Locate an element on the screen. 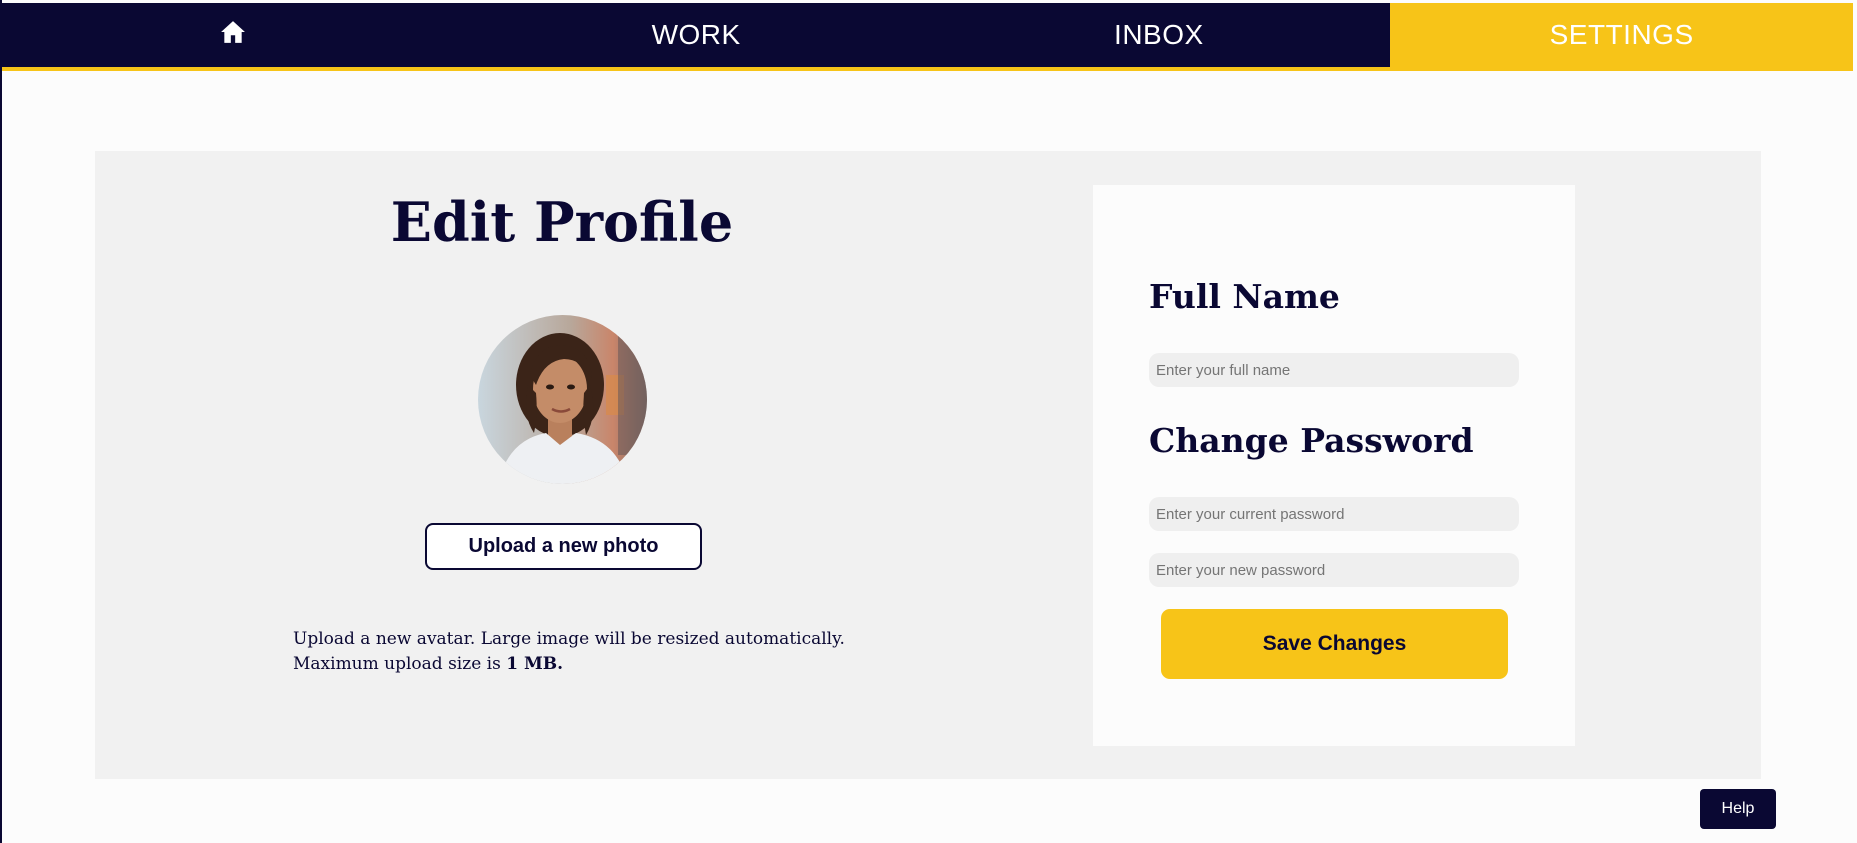  new-password-input is located at coordinates (1334, 570).